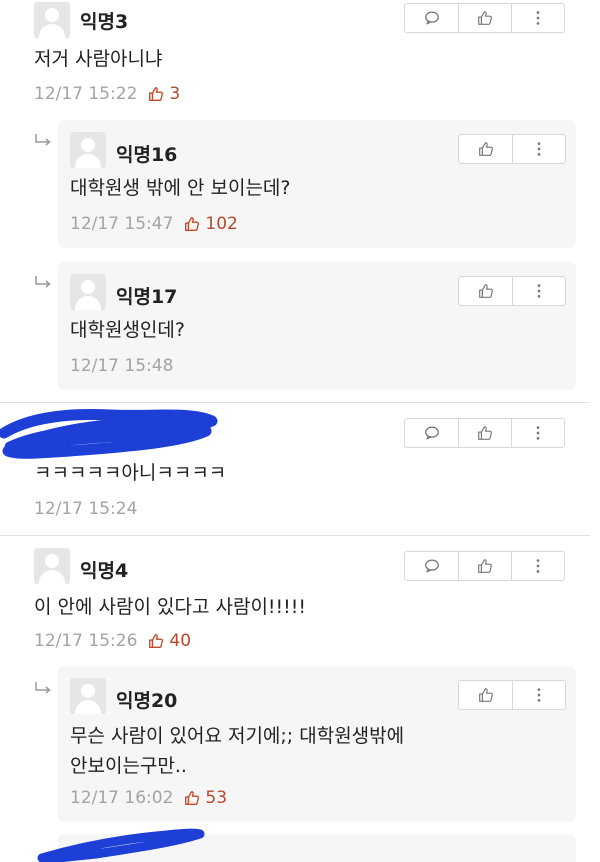  I want to click on comment-time: 12/17 15:48, so click(122, 366).